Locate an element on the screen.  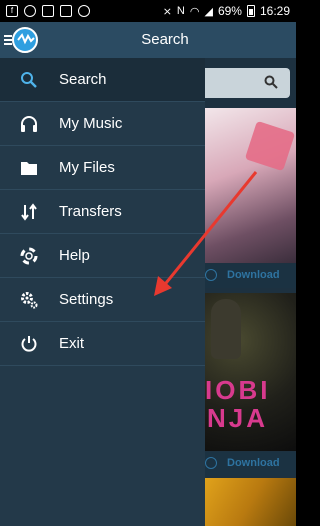
app-logo is located at coordinates (25, 40).